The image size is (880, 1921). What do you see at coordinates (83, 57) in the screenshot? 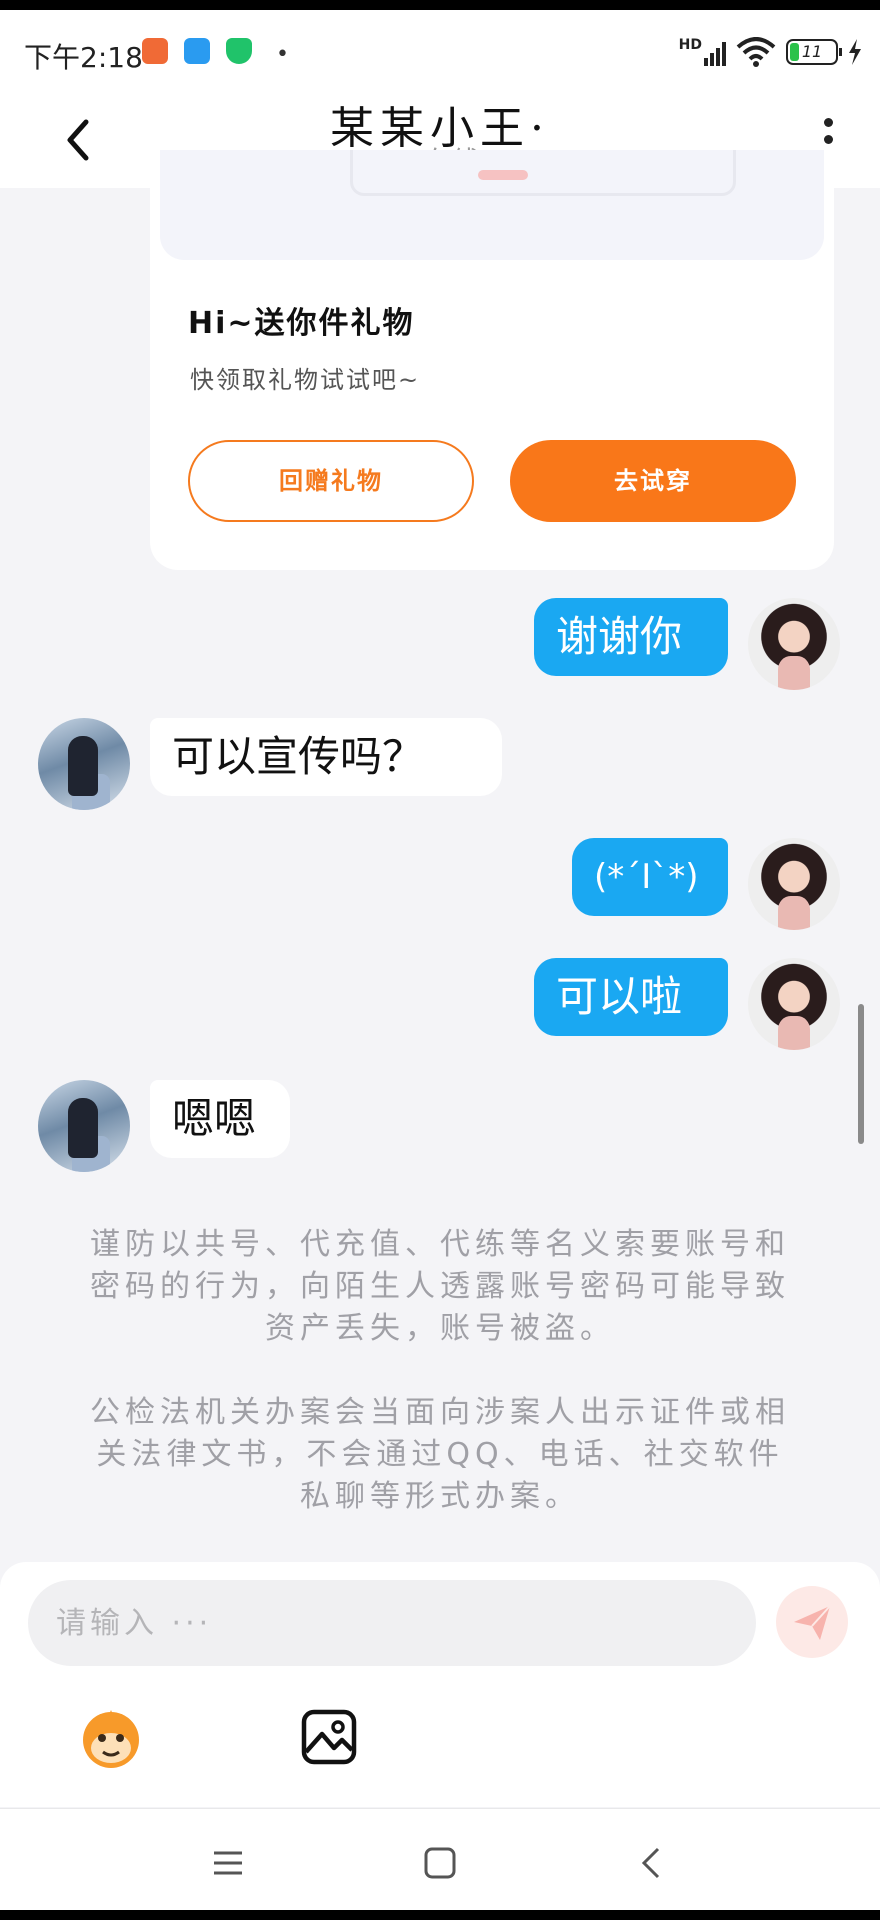
I see `status-time: 下午2:18` at bounding box center [83, 57].